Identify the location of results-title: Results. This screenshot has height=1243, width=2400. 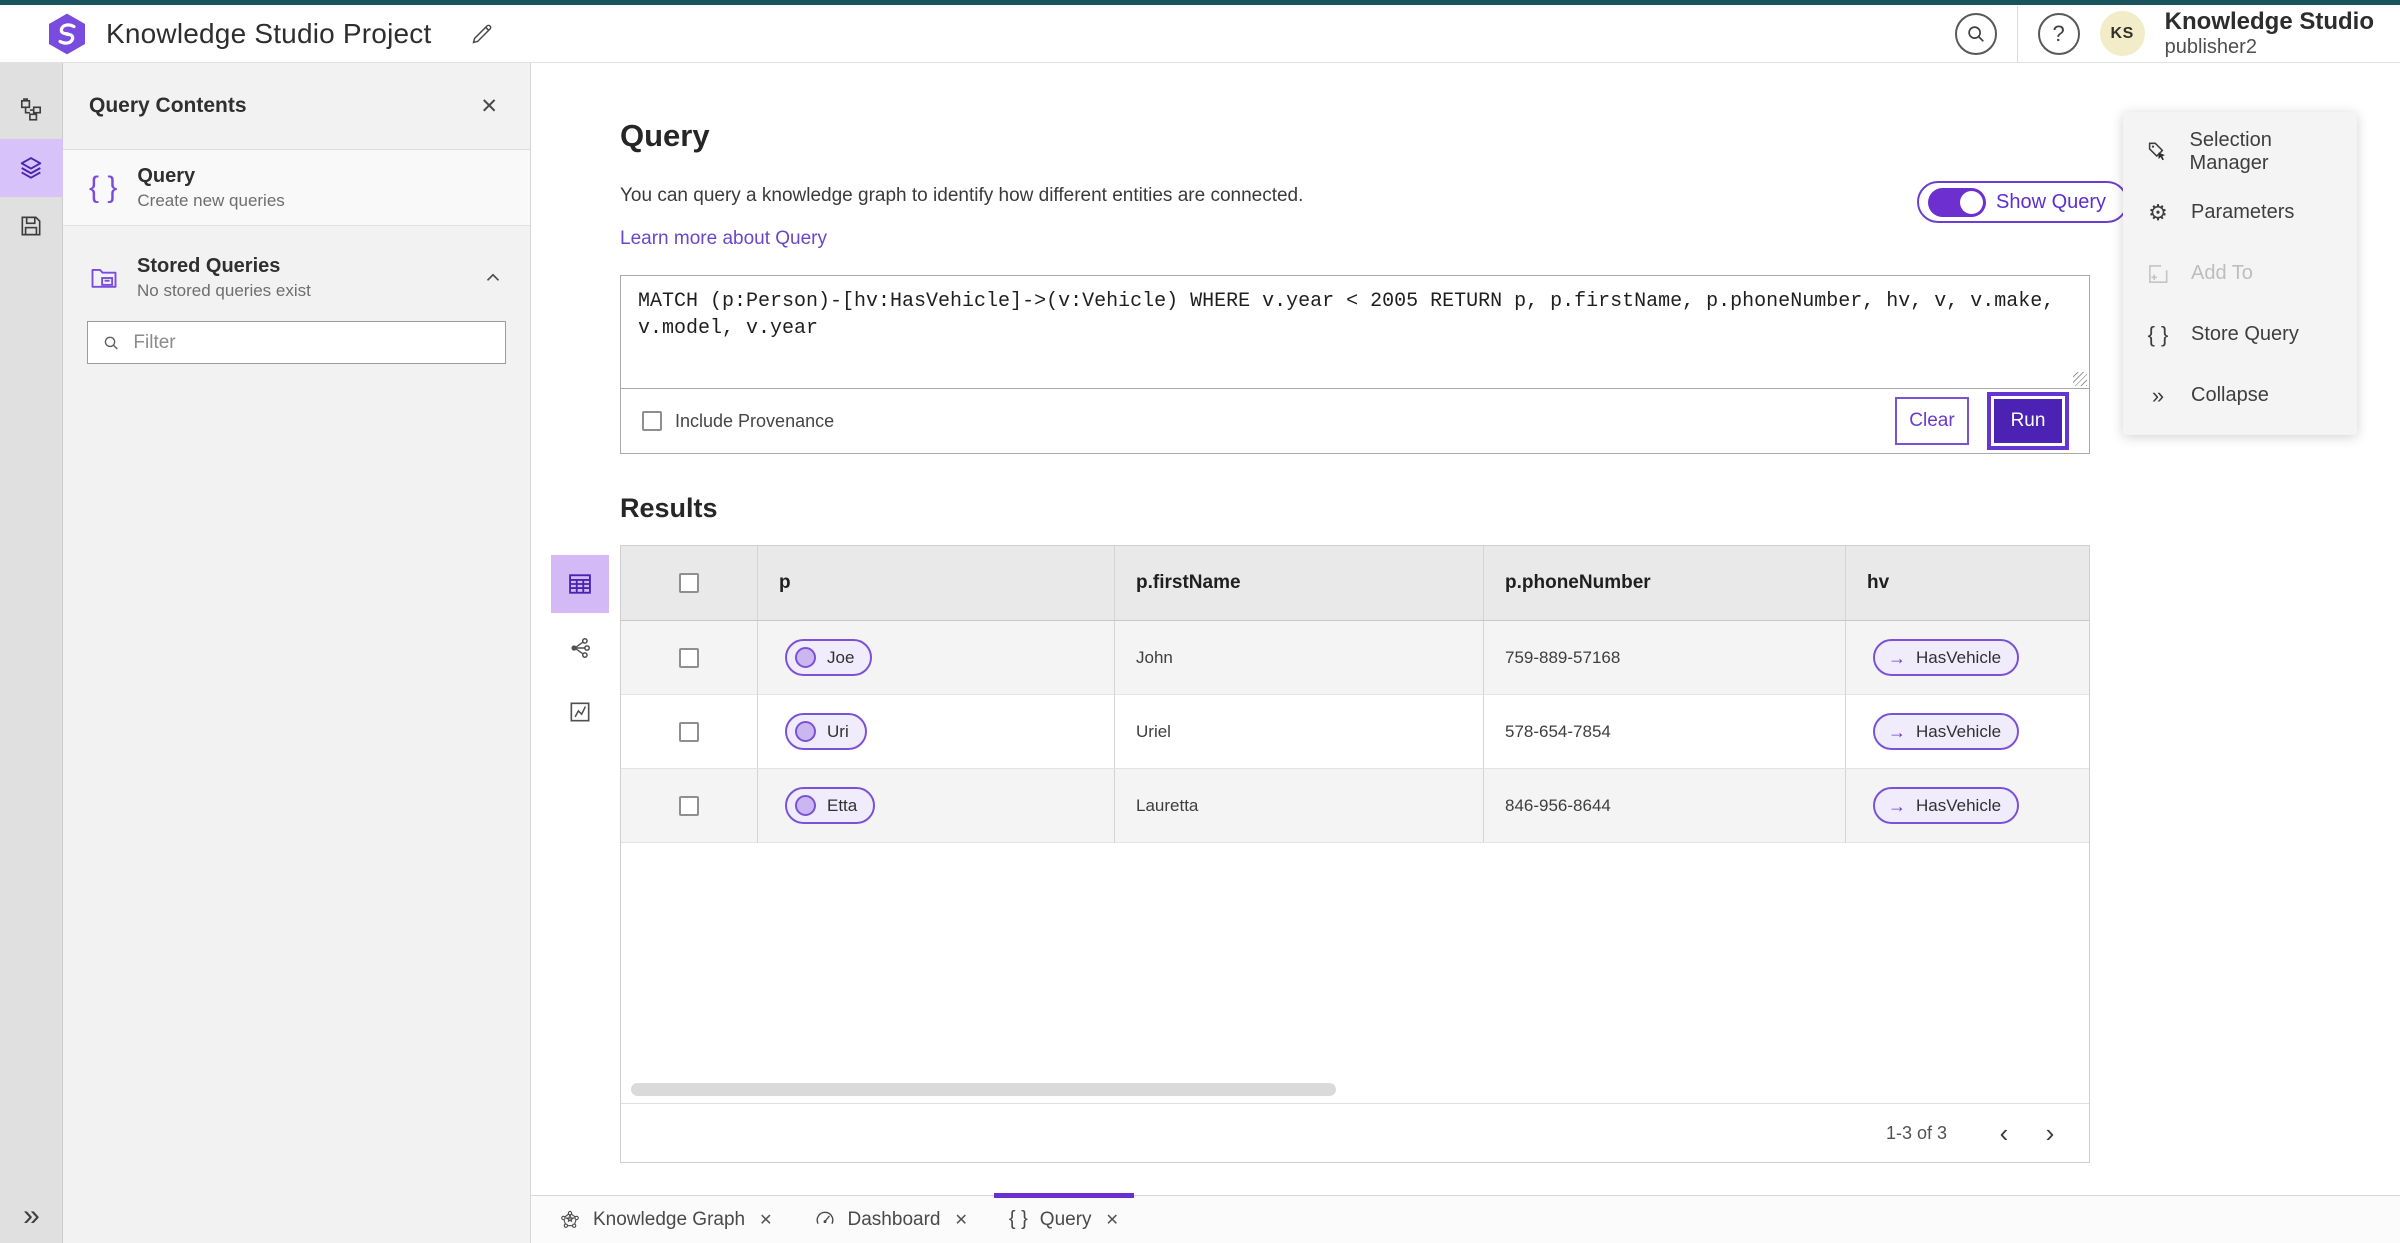
(669, 508).